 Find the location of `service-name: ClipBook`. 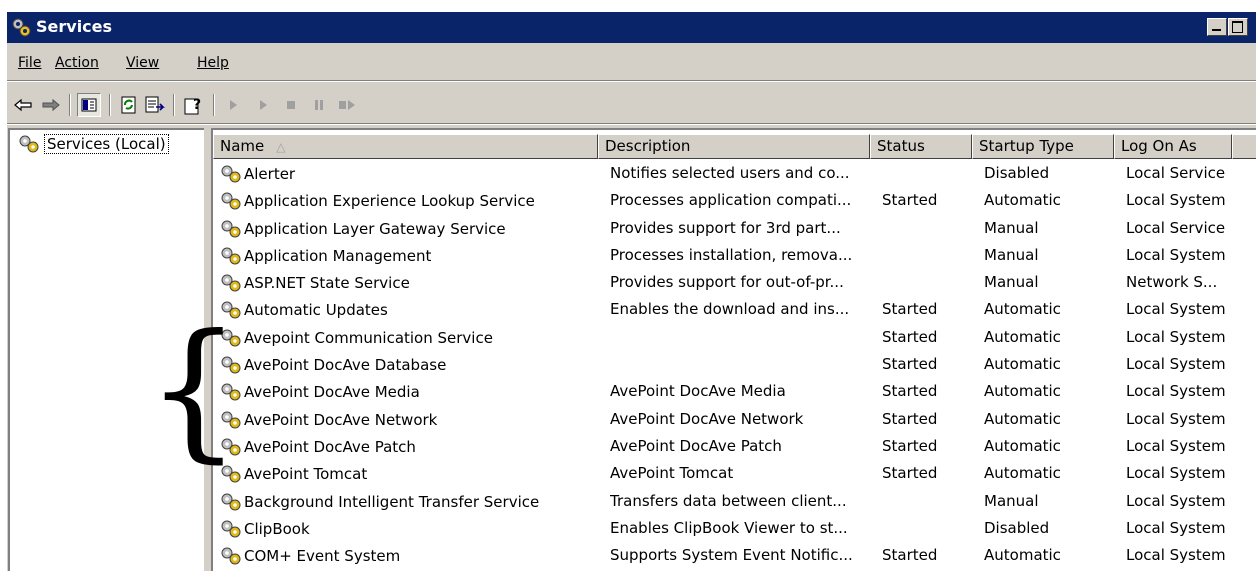

service-name: ClipBook is located at coordinates (277, 528).